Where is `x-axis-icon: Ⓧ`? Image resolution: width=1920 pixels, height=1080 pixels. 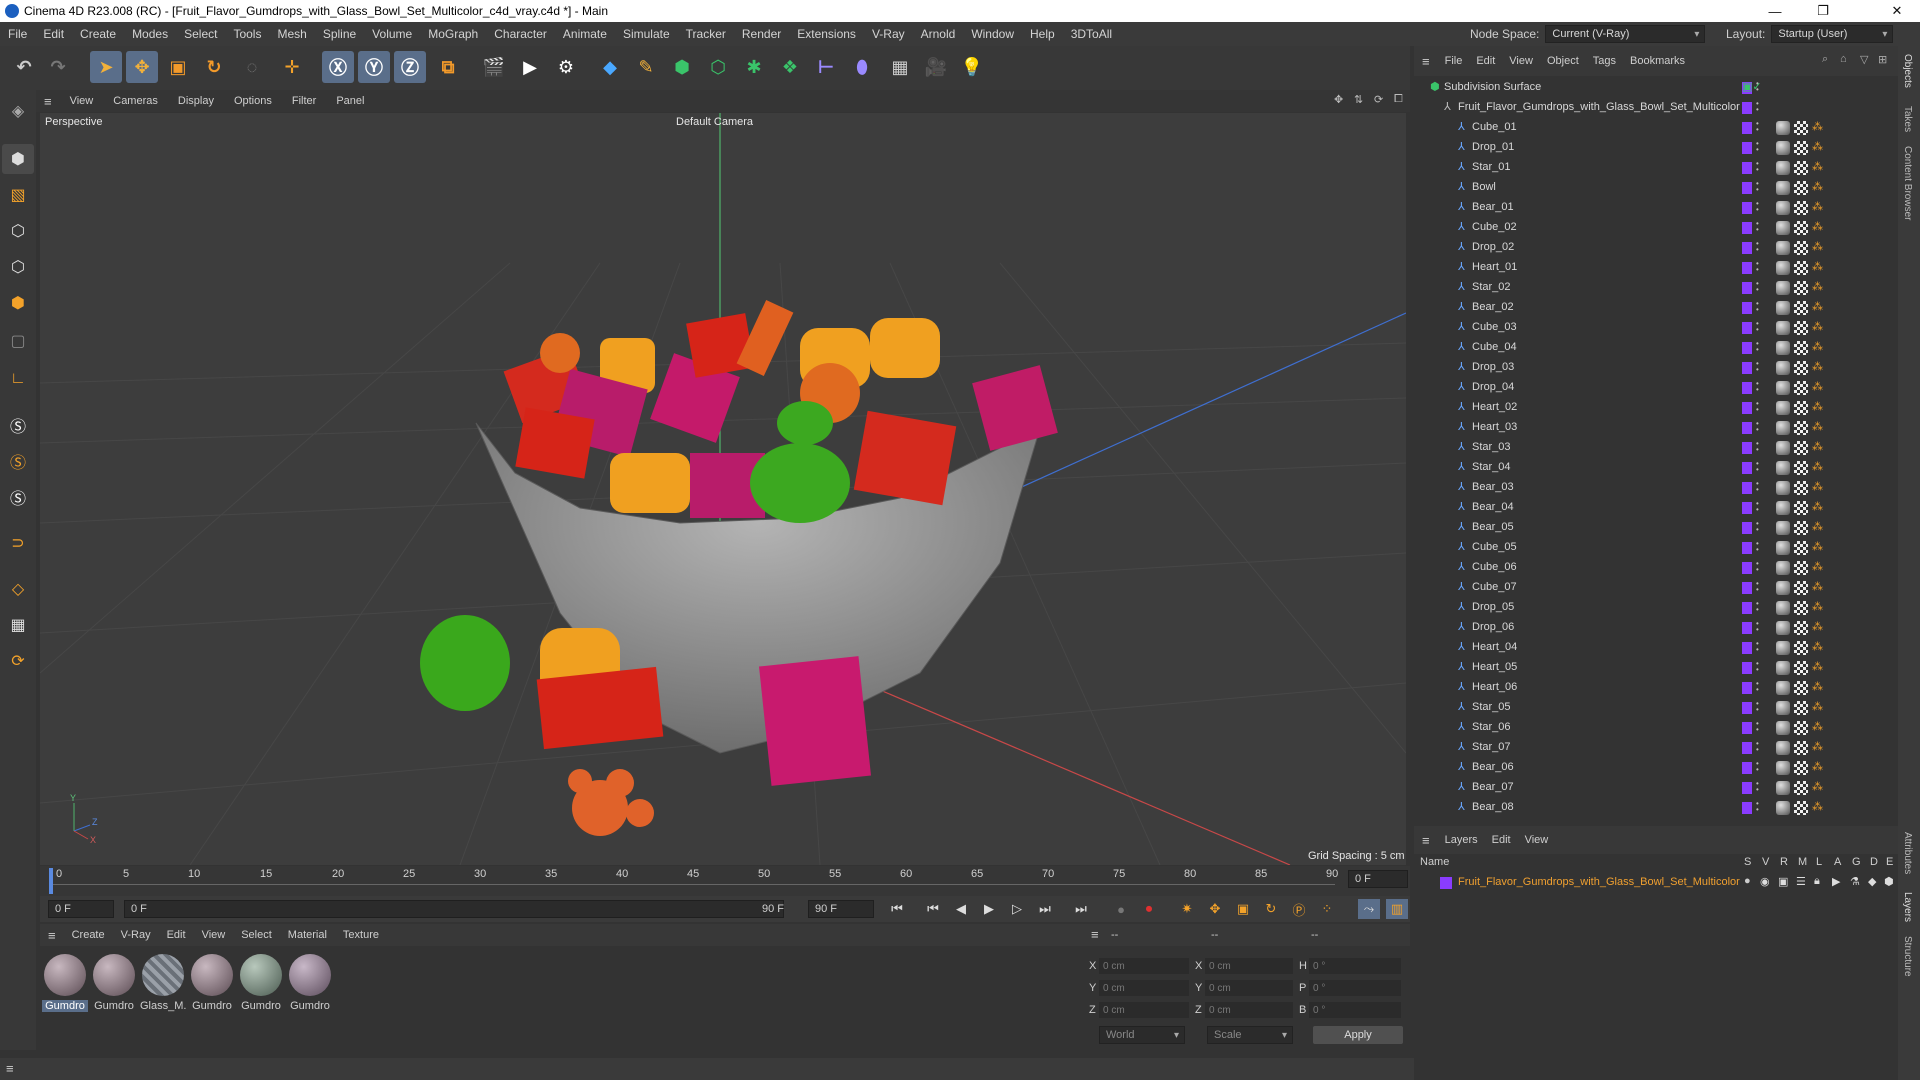
x-axis-icon: Ⓧ is located at coordinates (338, 67).